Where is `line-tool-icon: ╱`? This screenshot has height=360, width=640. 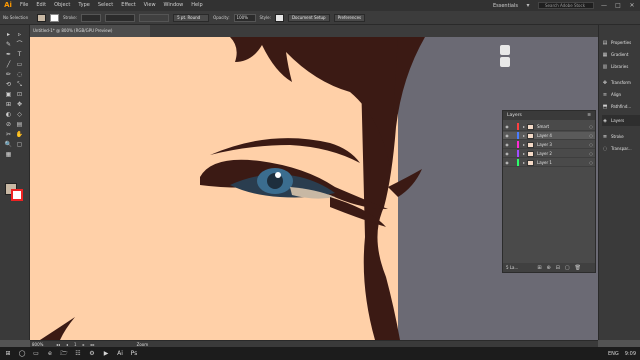
line-tool-icon: ╱ is located at coordinates (8, 65).